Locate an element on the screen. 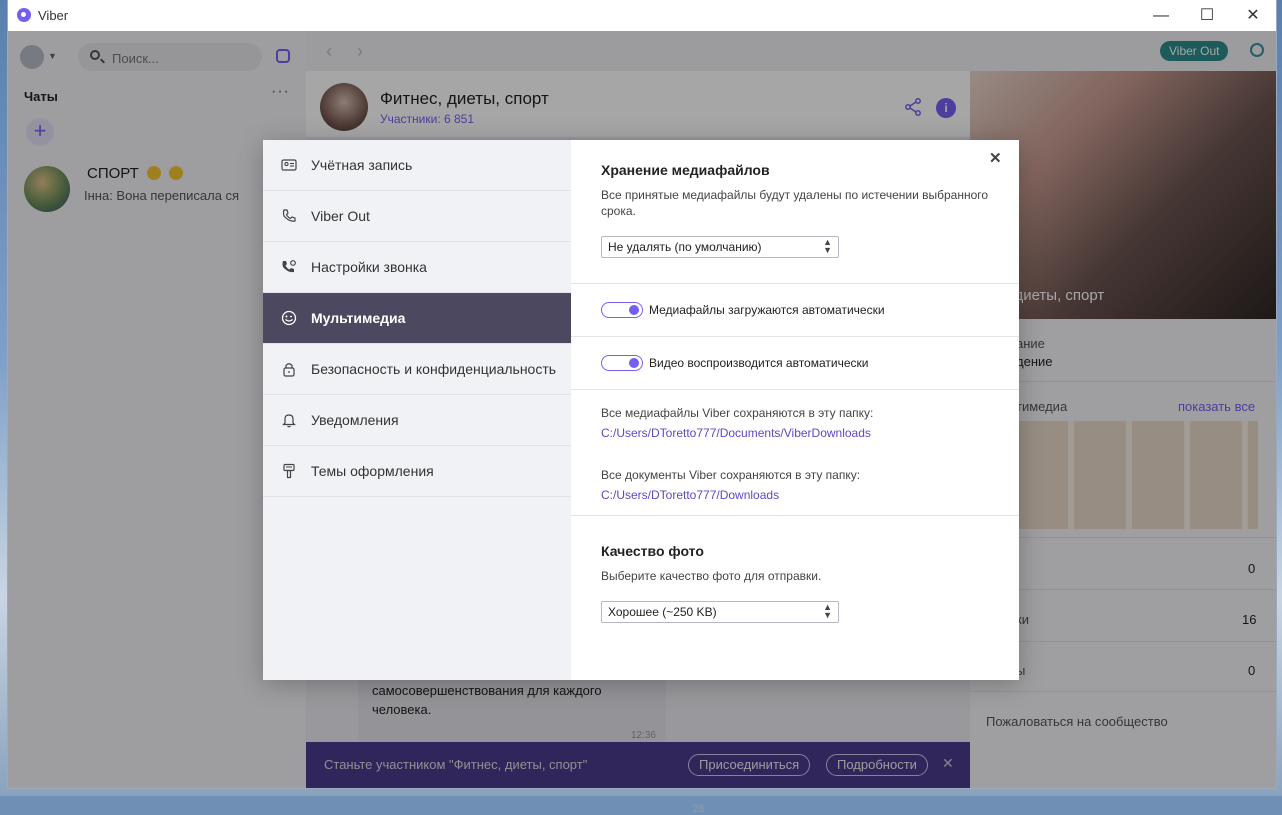  autoplay-label: Видео воспроизводится автоматически is located at coordinates (759, 363).